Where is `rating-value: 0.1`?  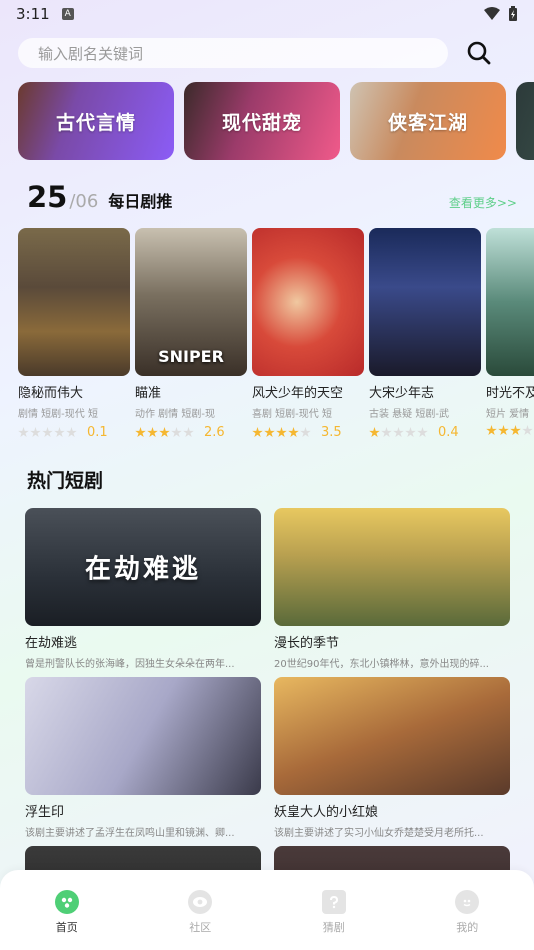 rating-value: 0.1 is located at coordinates (97, 432).